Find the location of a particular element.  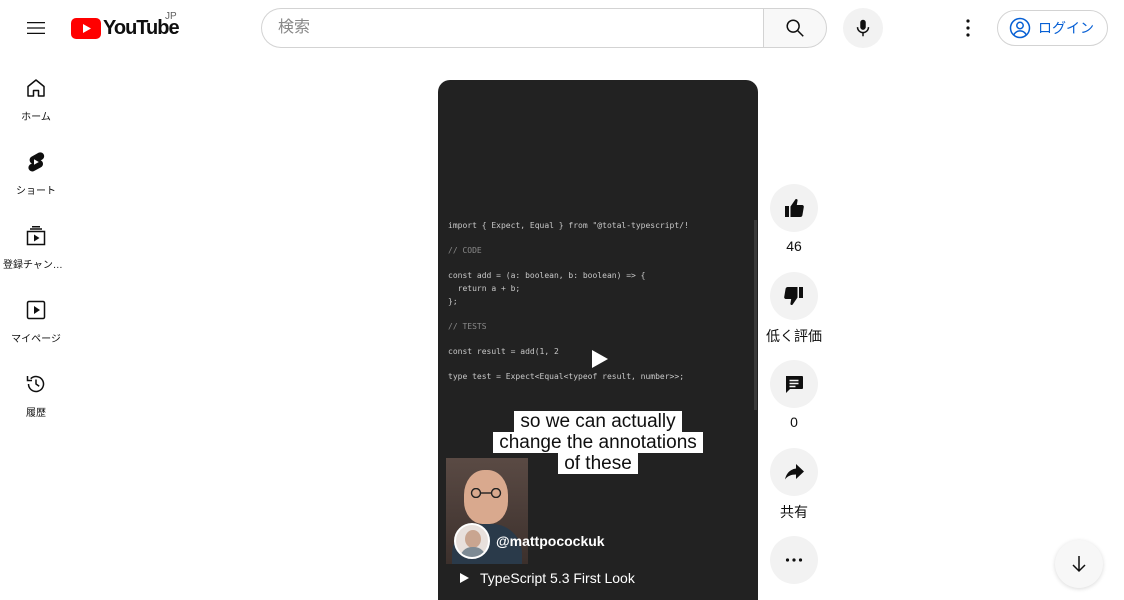

sidebar-item-home: ホーム is located at coordinates (36, 93).